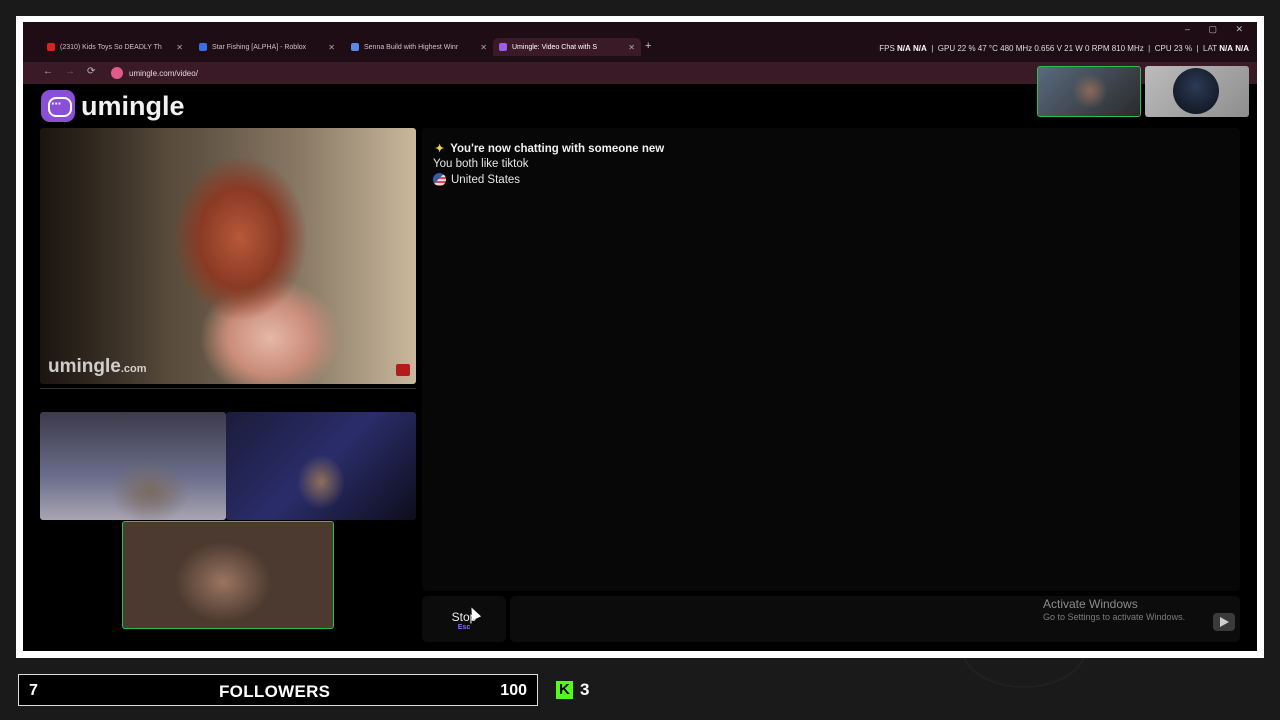 This screenshot has height=720, width=1280. I want to click on follower-label: FOLLOWERS, so click(275, 691).